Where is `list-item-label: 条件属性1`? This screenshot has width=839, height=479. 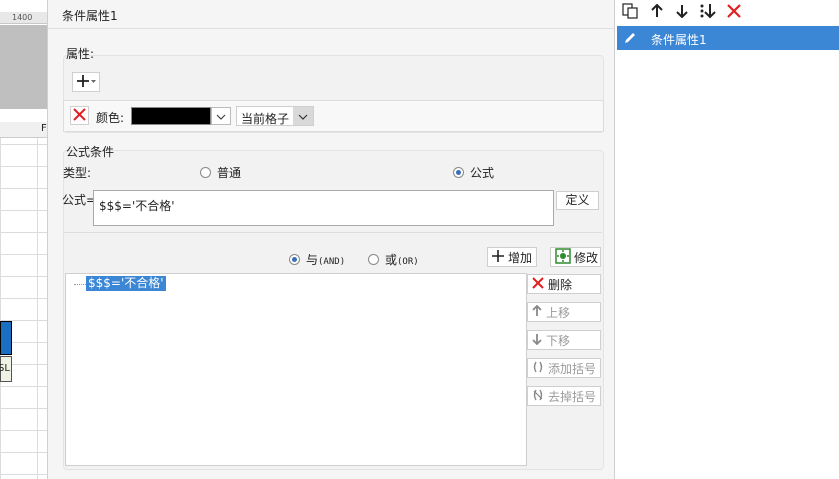 list-item-label: 条件属性1 is located at coordinates (679, 40).